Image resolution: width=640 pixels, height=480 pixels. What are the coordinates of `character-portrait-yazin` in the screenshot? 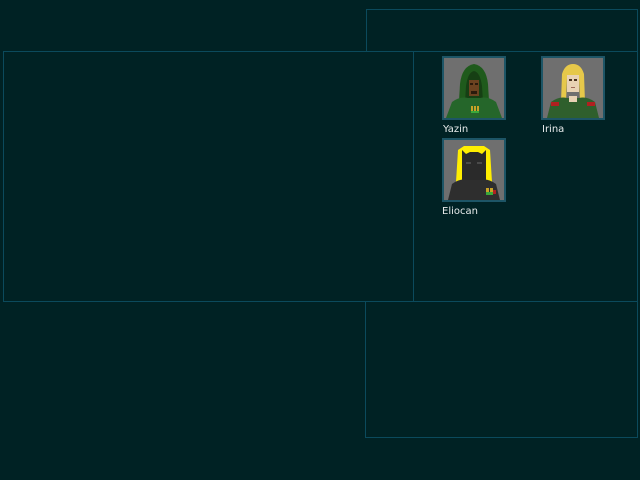 It's located at (474, 88).